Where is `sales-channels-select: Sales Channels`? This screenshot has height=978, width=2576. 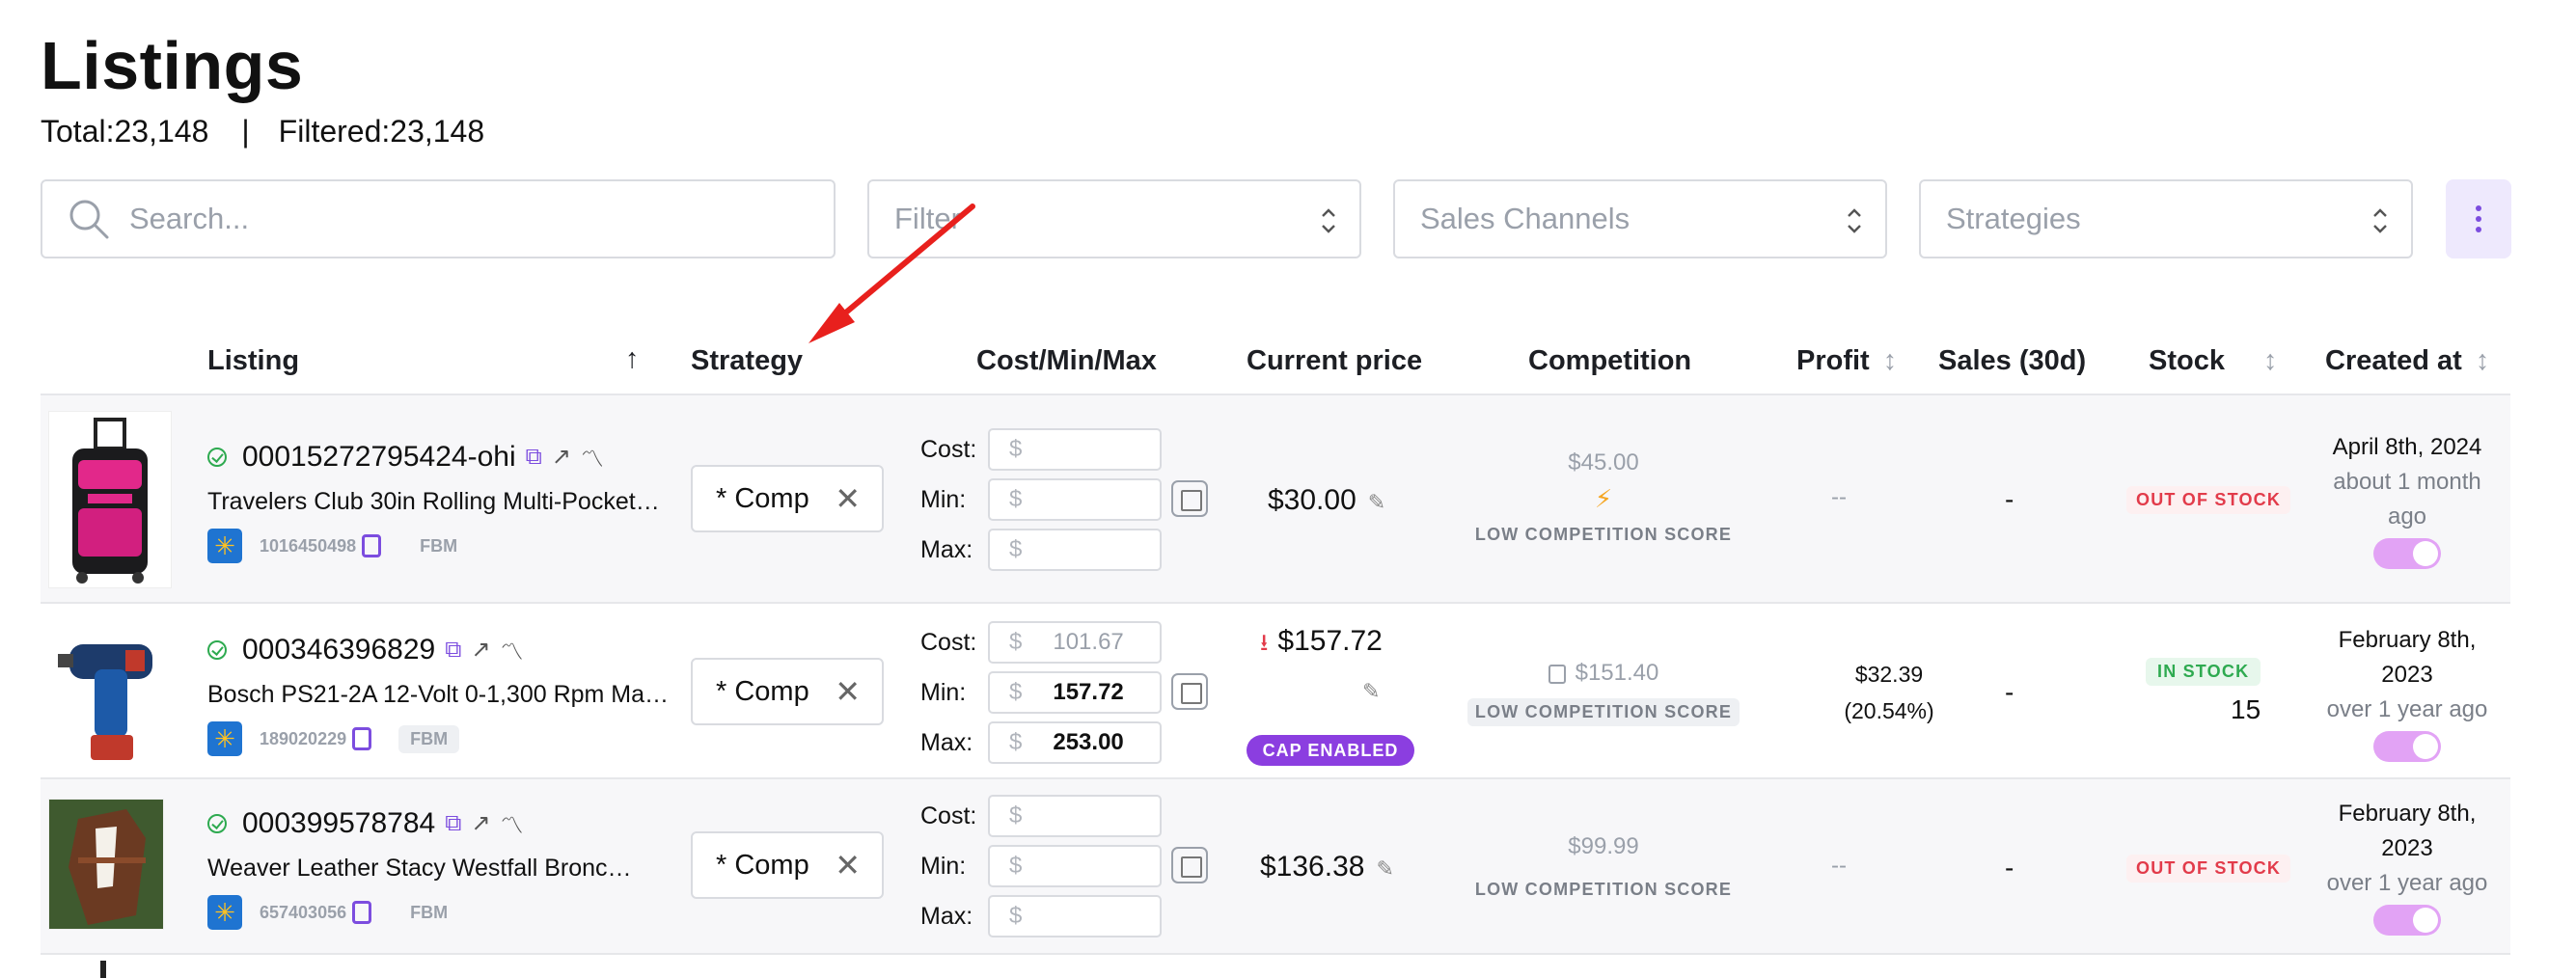
sales-channels-select: Sales Channels is located at coordinates (1640, 218).